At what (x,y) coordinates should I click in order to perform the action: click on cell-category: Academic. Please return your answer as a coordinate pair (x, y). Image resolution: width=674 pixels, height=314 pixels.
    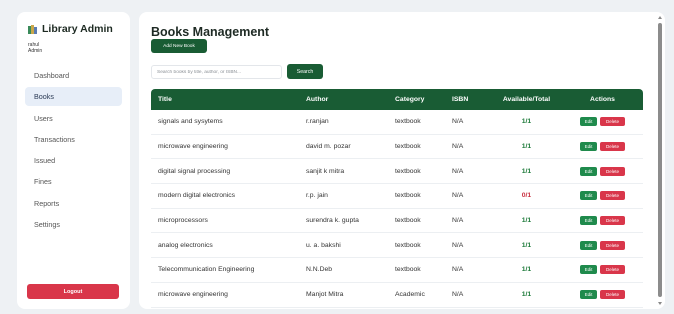
    Looking at the image, I should click on (410, 295).